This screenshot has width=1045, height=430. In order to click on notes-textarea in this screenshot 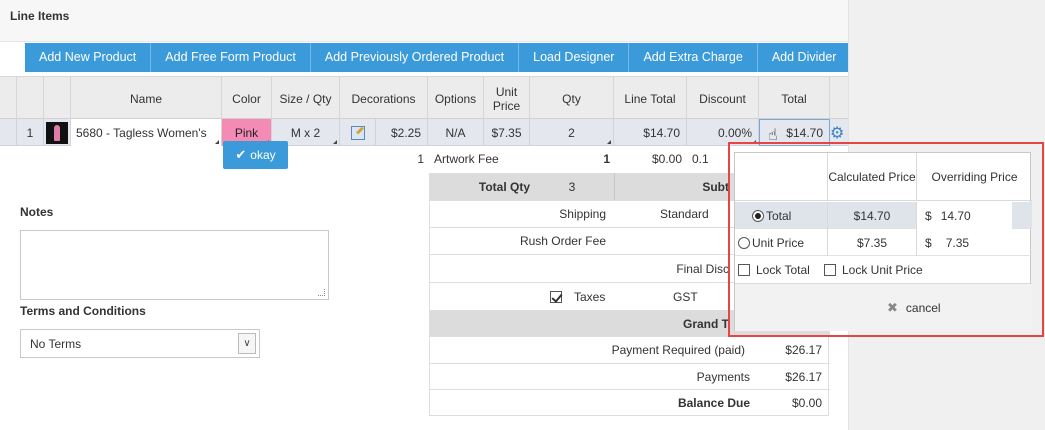, I will do `click(174, 265)`.